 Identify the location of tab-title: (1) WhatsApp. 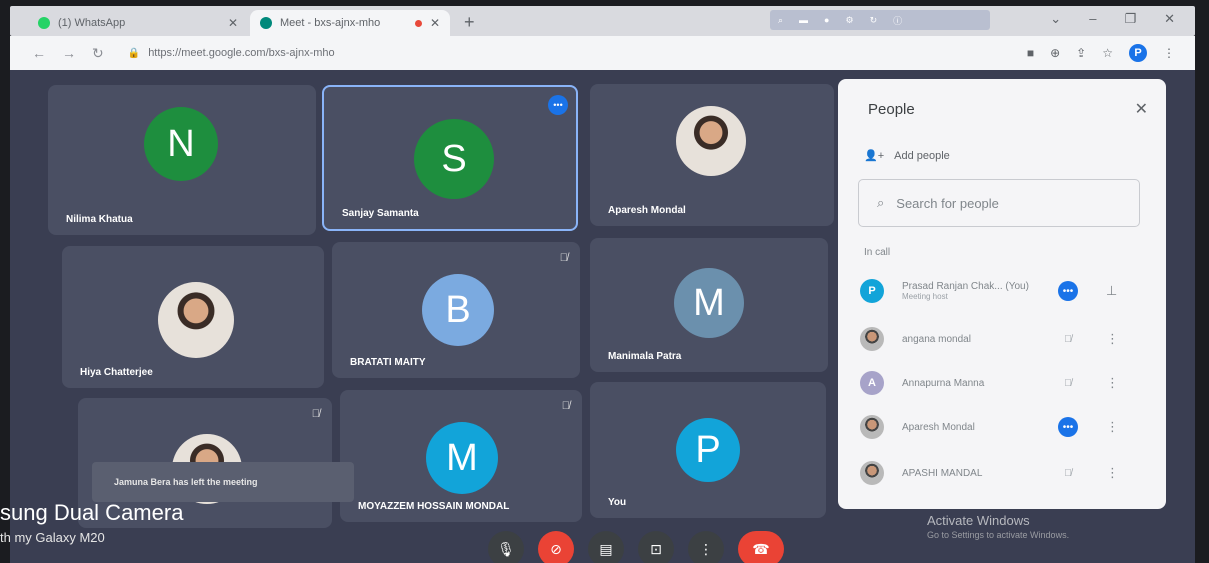
(92, 23).